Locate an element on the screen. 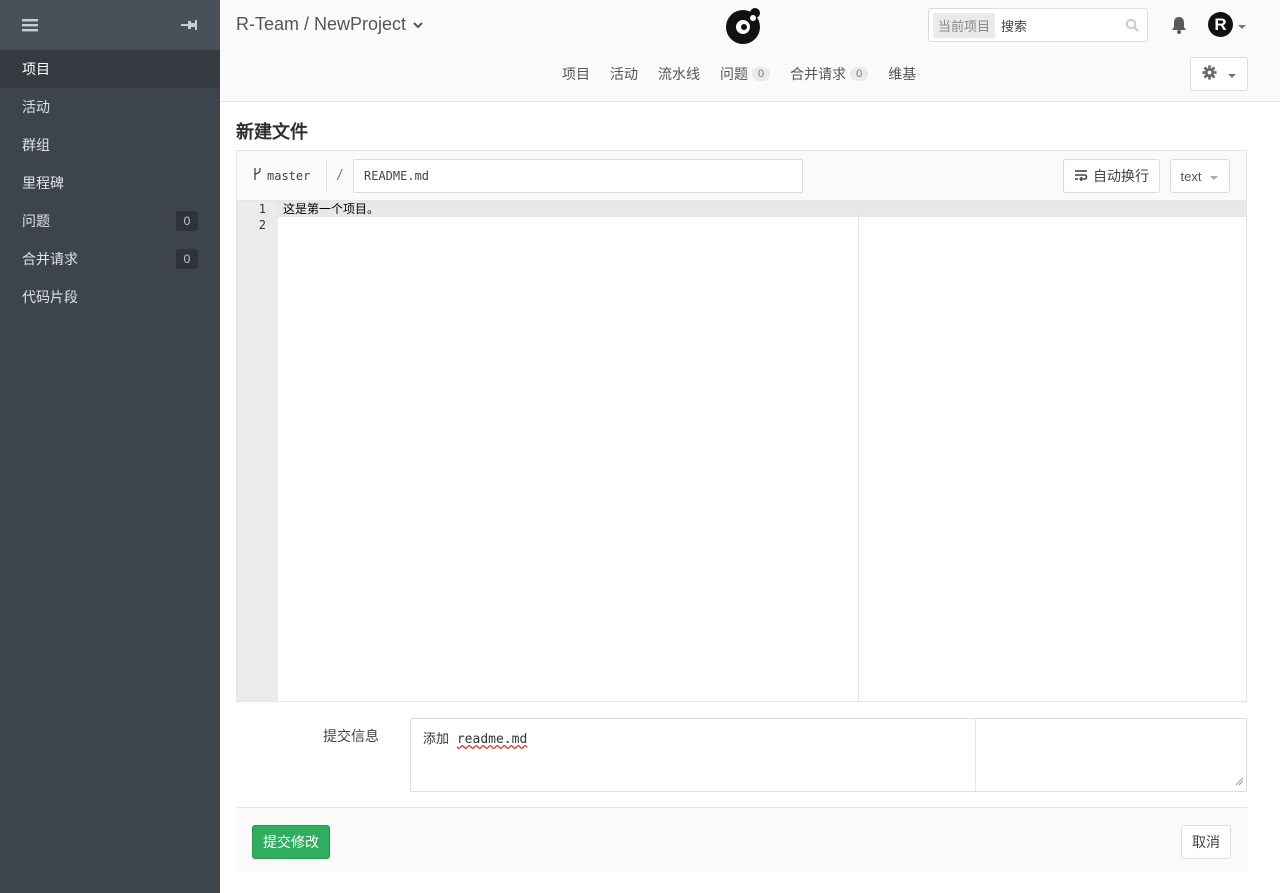 This screenshot has width=1280, height=893. project-title-dropdown: R-Team / NewProject is located at coordinates (330, 24).